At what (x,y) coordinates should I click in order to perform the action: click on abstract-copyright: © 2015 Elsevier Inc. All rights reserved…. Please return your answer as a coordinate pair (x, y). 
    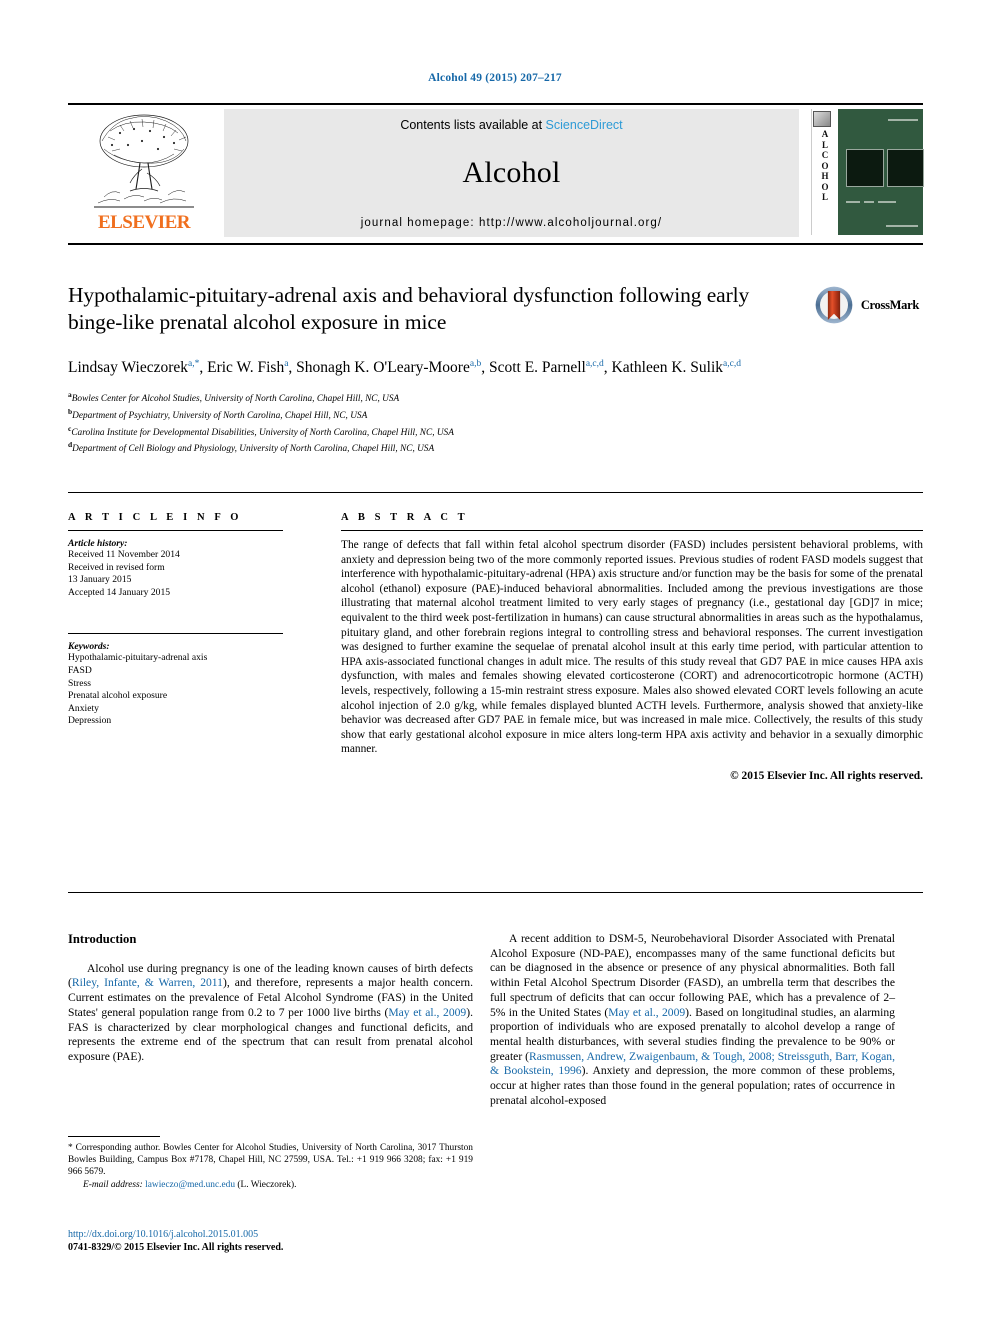
    Looking at the image, I should click on (826, 775).